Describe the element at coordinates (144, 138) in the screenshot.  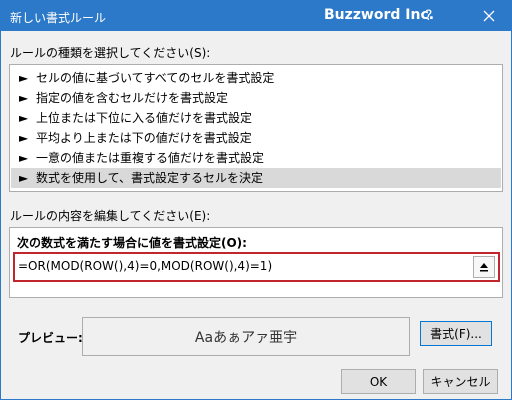
I see `rule-type-item-label: 平均より上または下の値だけを書式設定` at that location.